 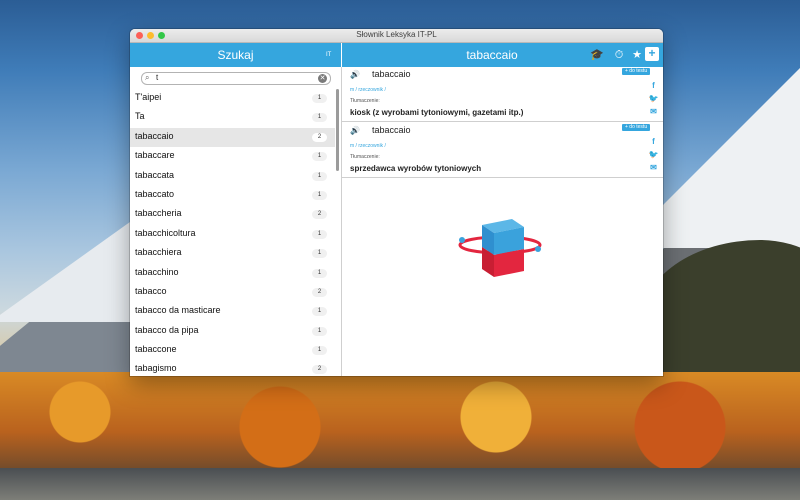 I want to click on list-item-label: tabaccaio, so click(x=154, y=135).